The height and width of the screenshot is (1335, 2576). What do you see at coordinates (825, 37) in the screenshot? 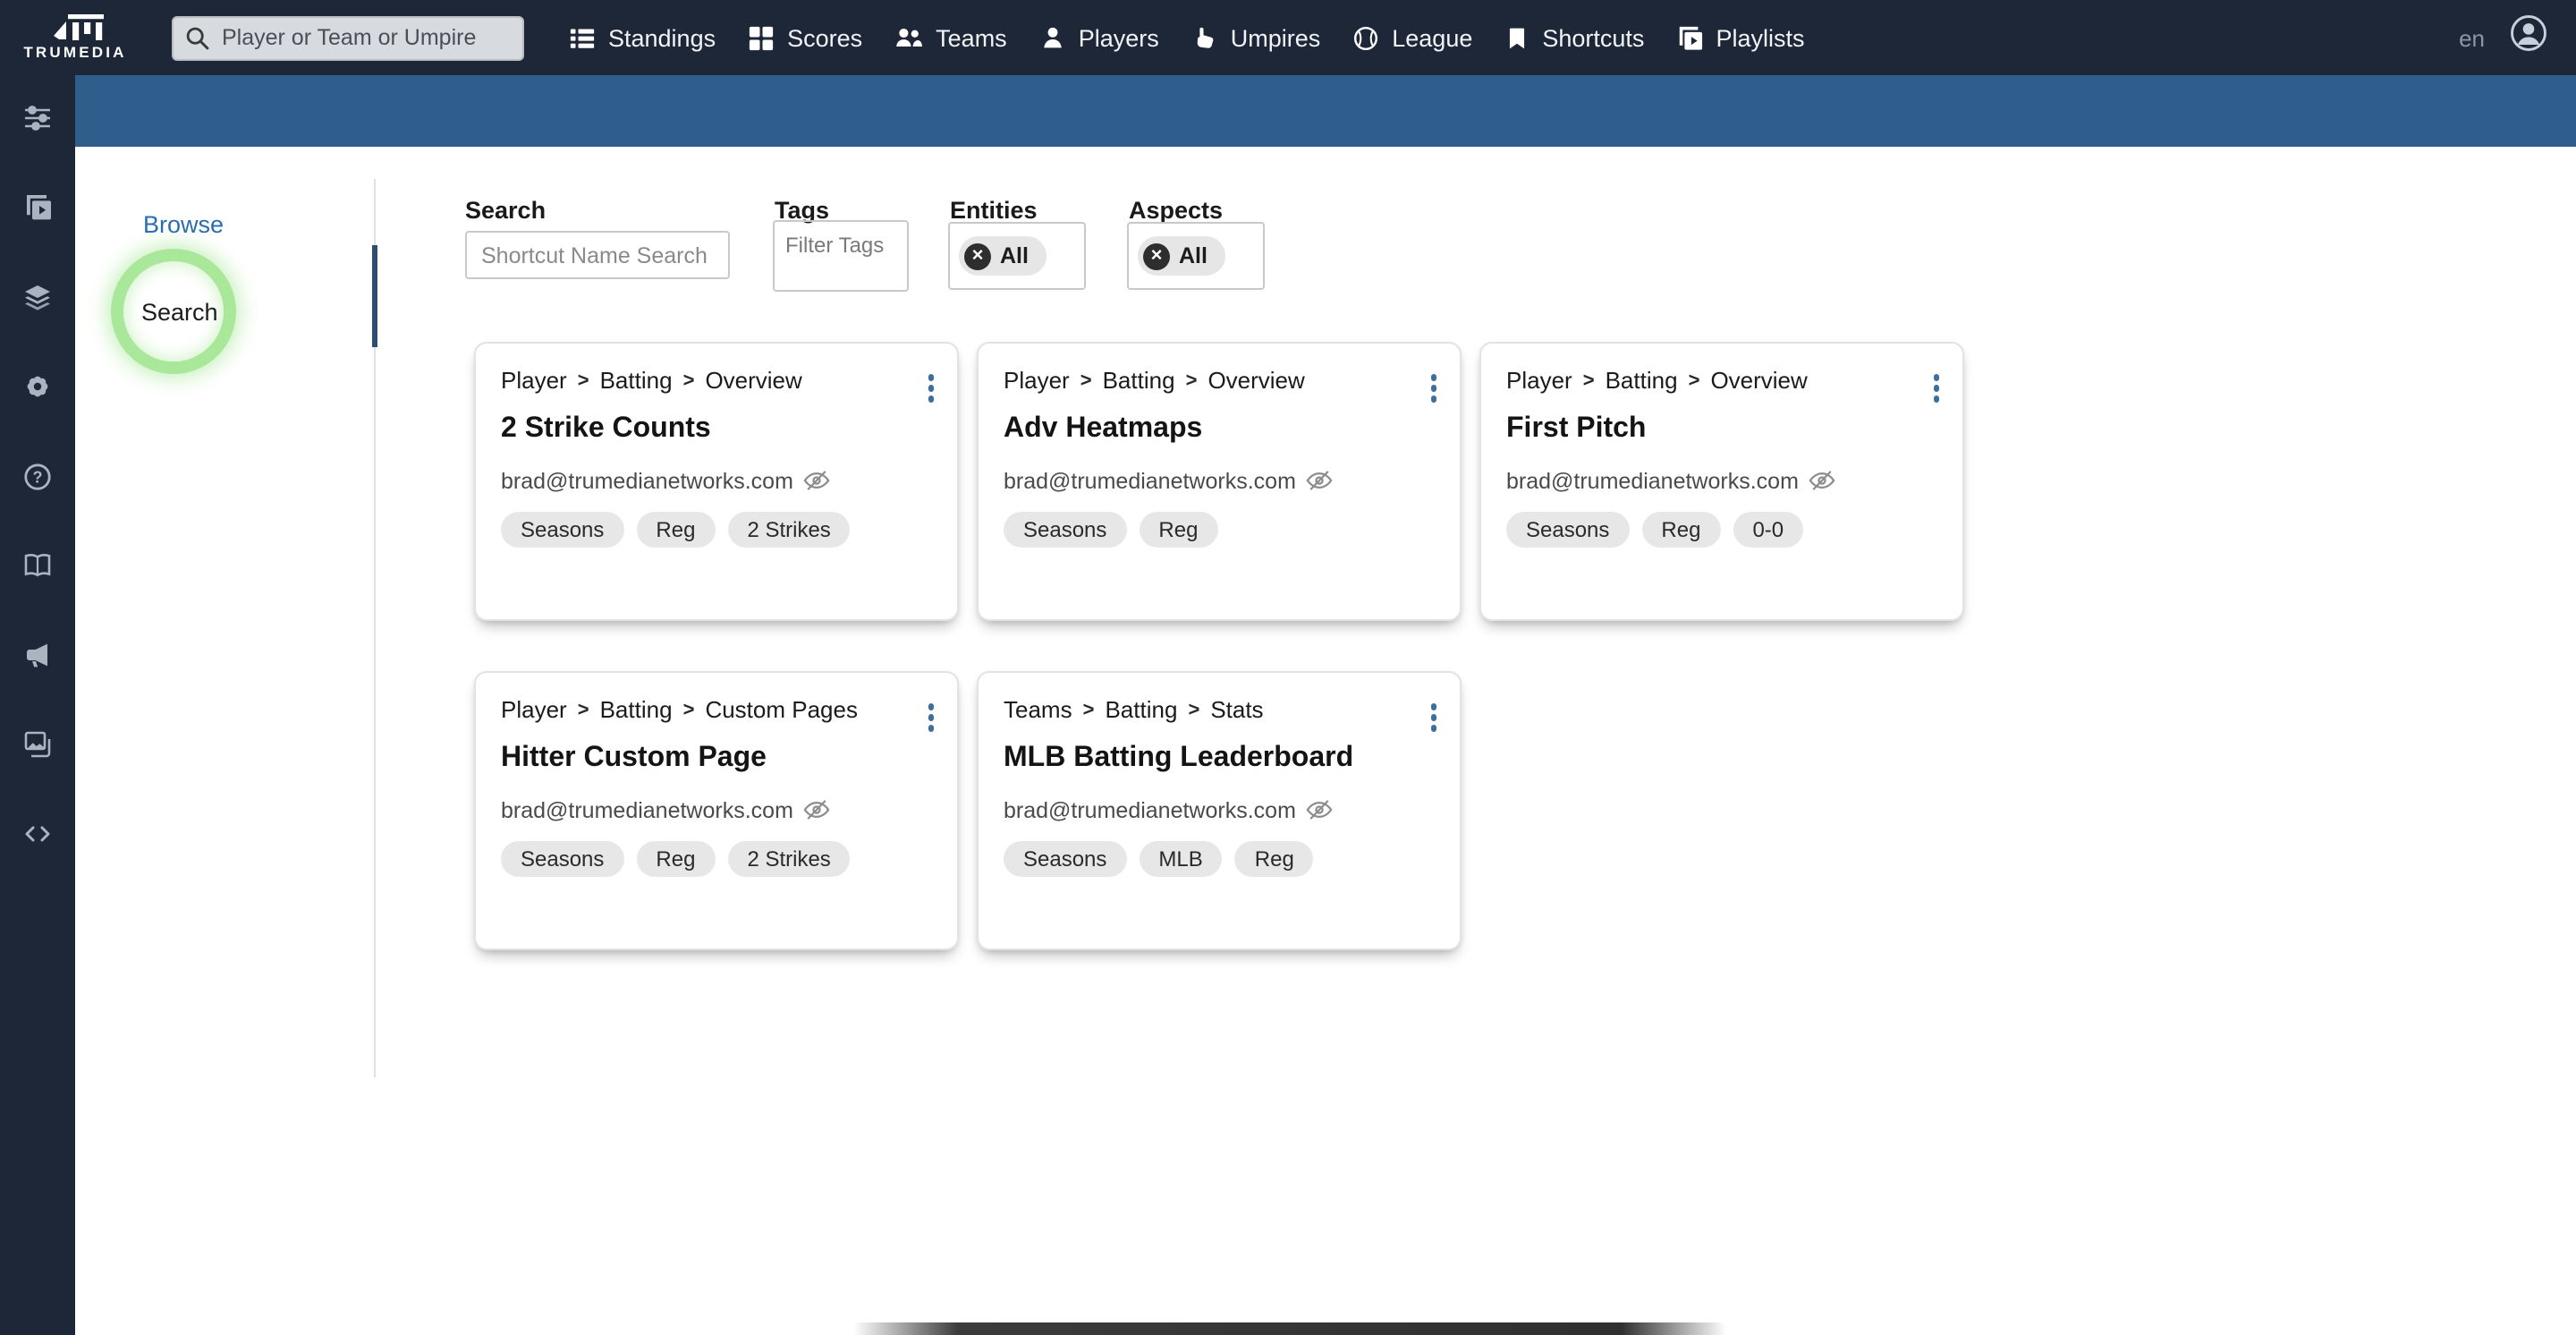
I see `nav-label: Scores` at bounding box center [825, 37].